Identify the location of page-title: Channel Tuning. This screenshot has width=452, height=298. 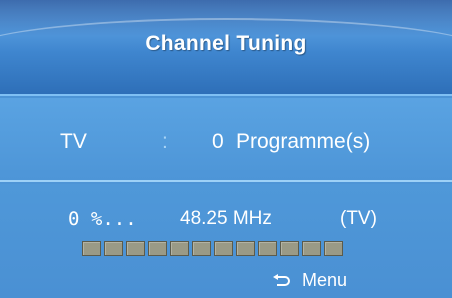
(226, 43).